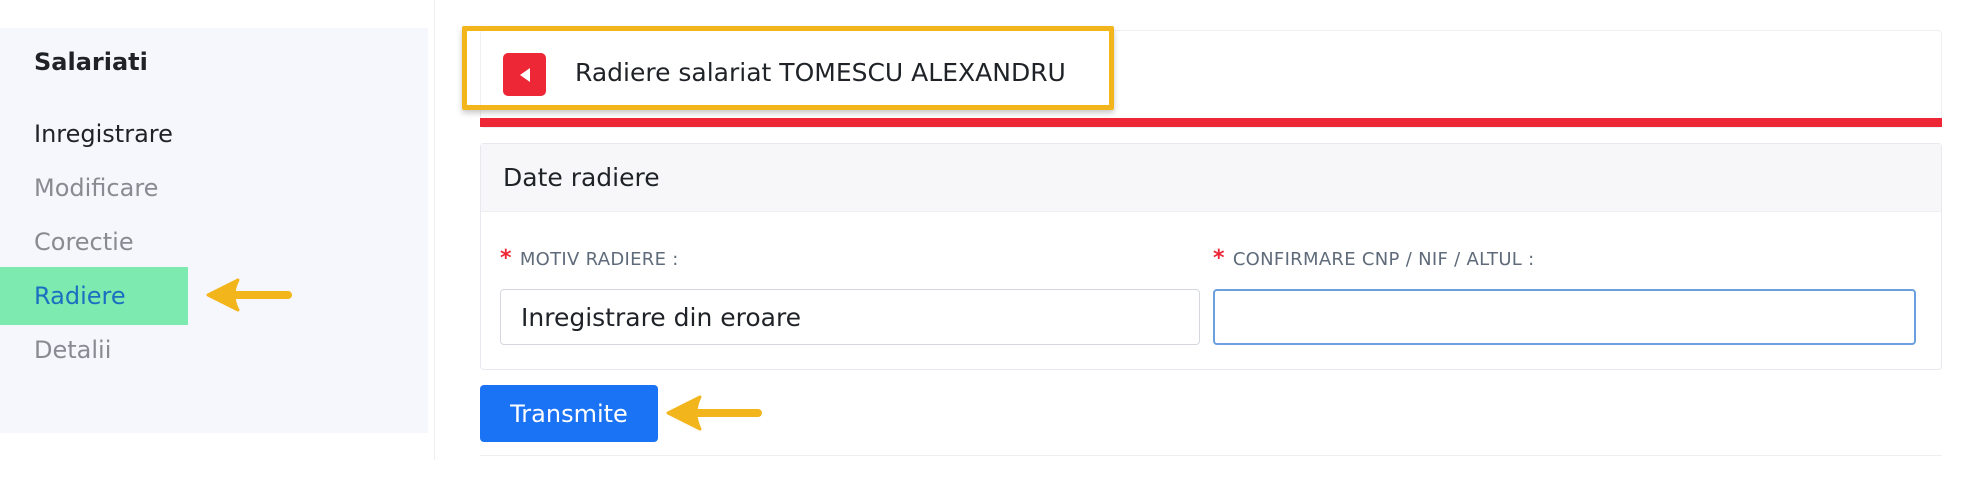 The image size is (1964, 494). Describe the element at coordinates (91, 62) in the screenshot. I see `sidebar-heading: Salariati` at that location.